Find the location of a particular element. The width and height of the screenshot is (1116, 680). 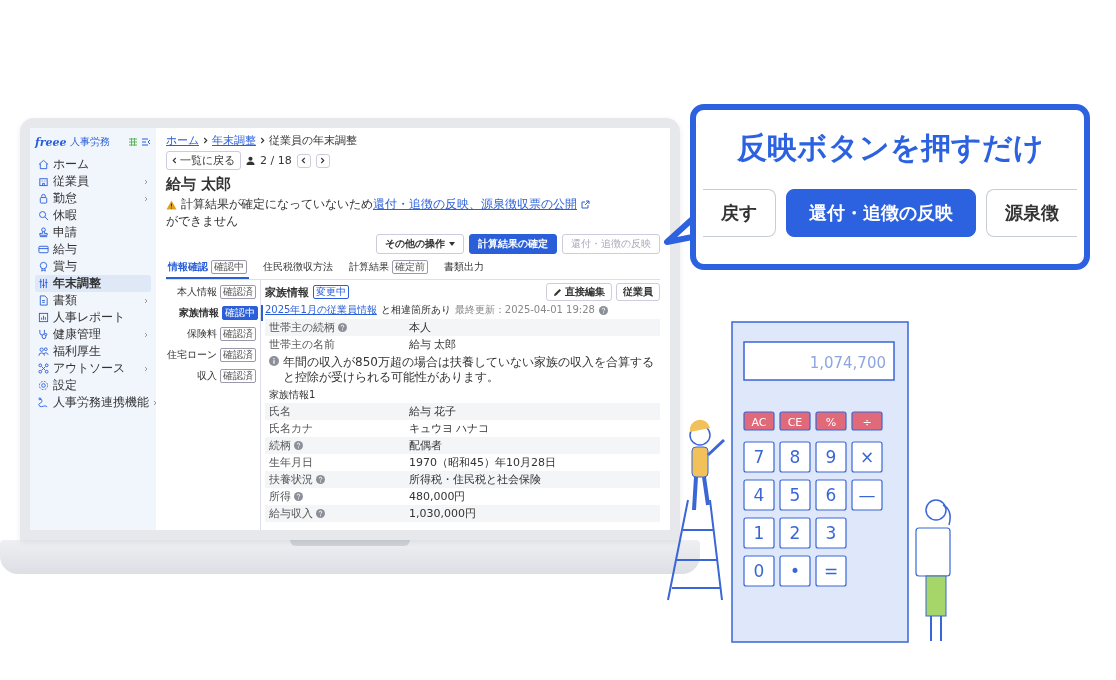

grid-icon is located at coordinates (133, 142).